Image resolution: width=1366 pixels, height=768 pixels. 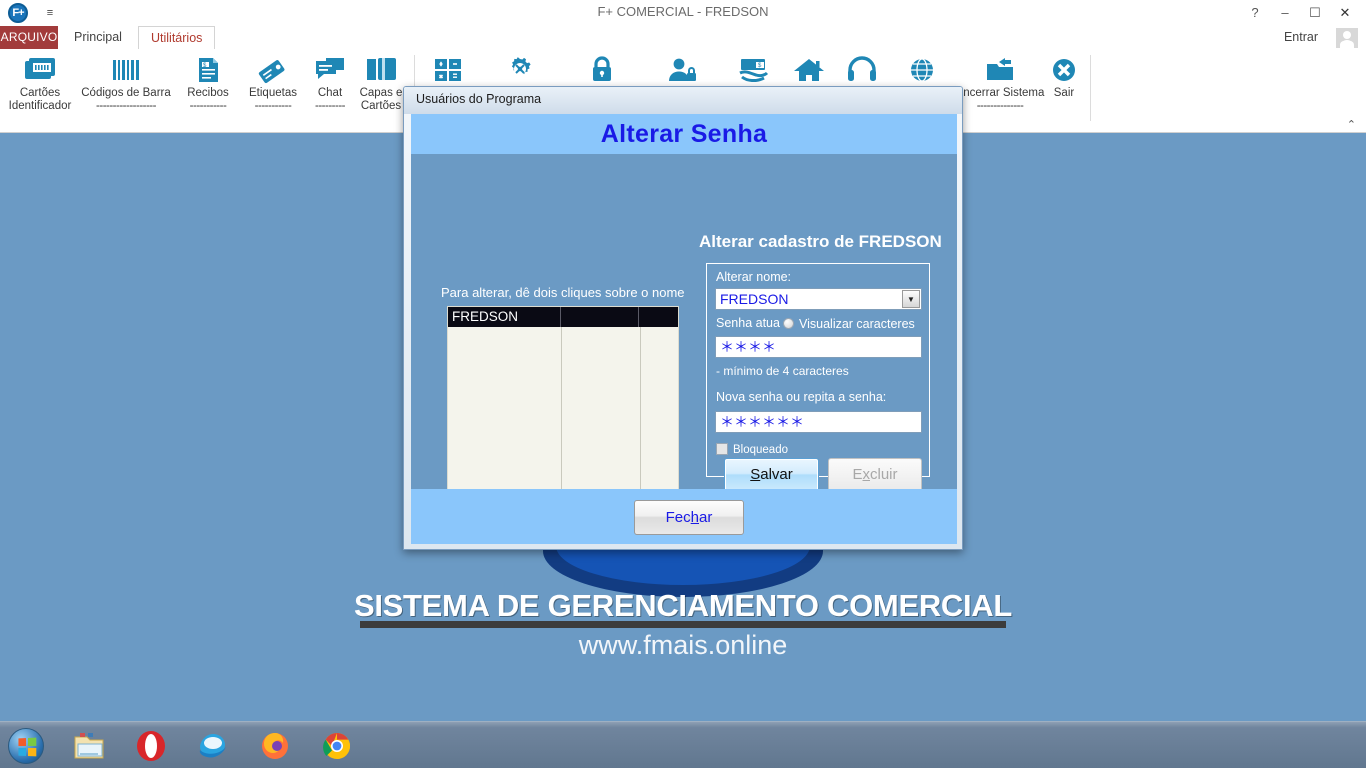 I want to click on ribbon-item-home, so click(x=809, y=70).